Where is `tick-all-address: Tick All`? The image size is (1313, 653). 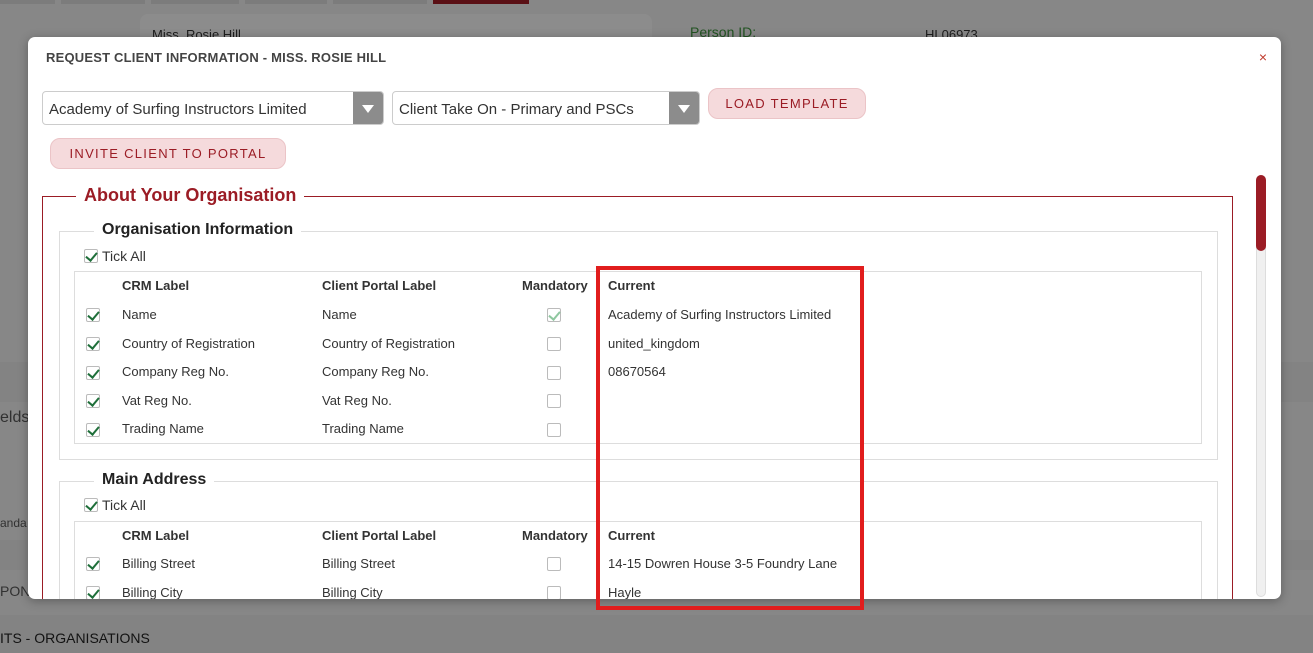
tick-all-address: Tick All is located at coordinates (115, 505).